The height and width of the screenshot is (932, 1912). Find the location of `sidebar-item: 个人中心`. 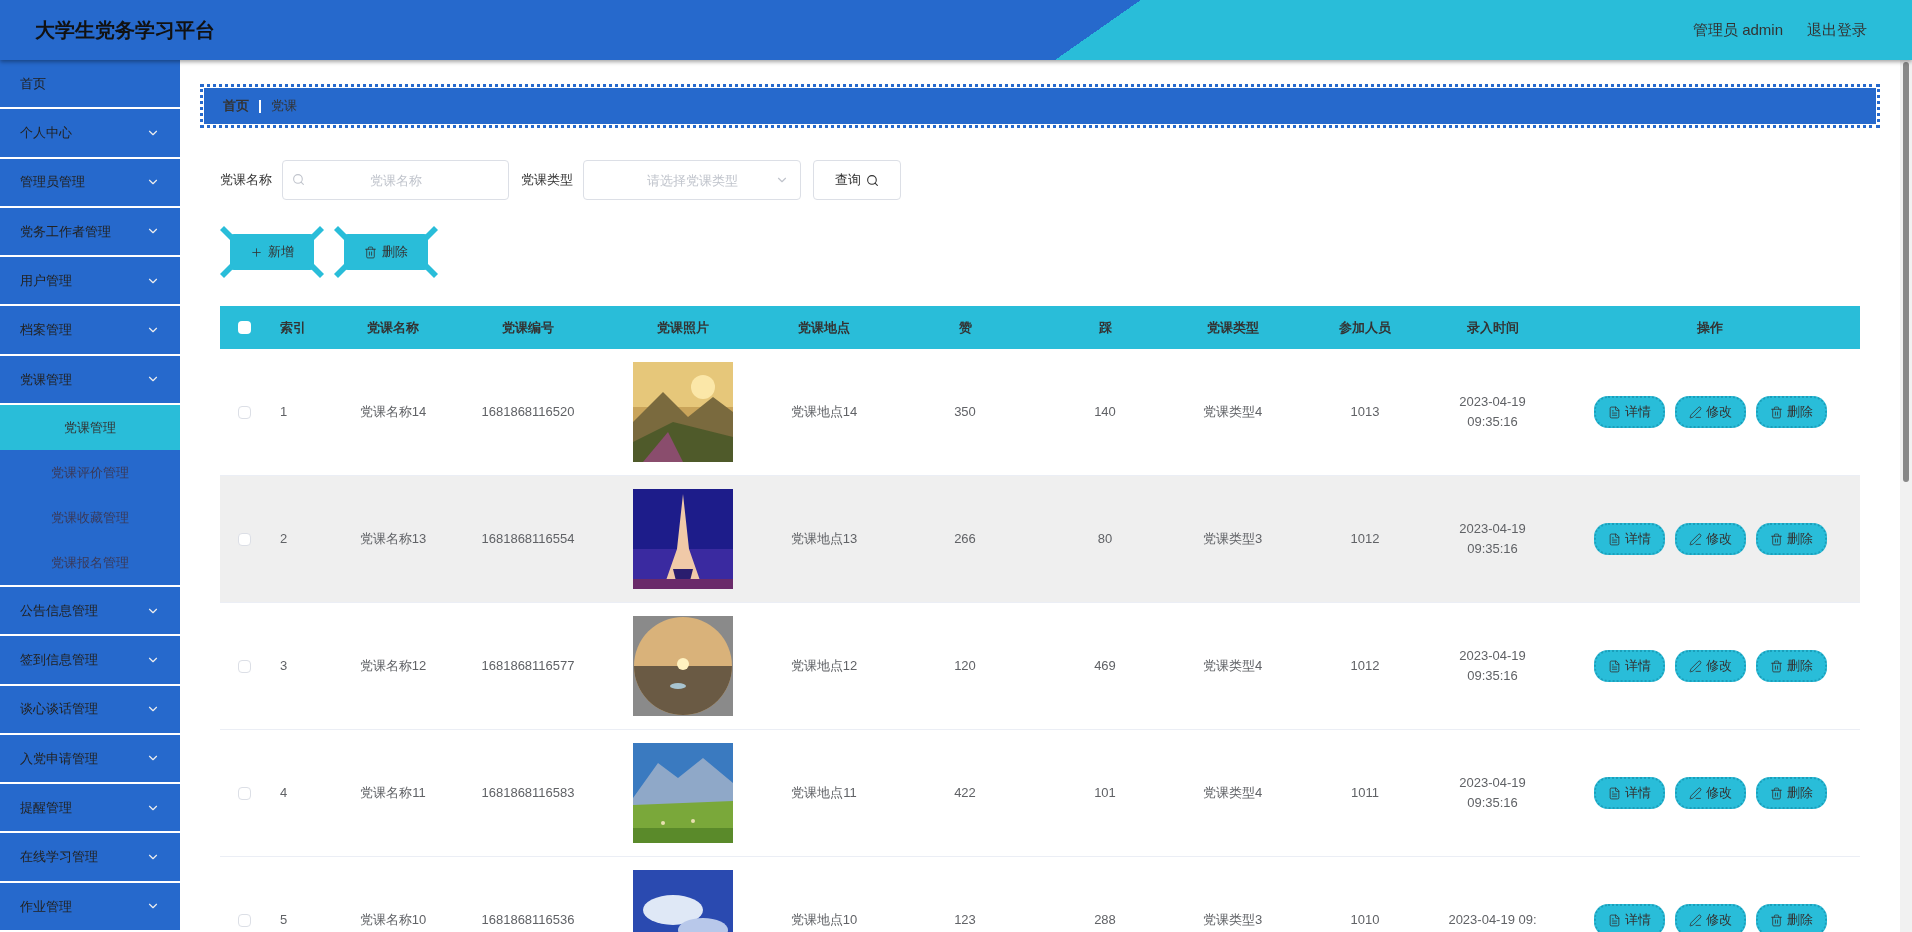

sidebar-item: 个人中心 is located at coordinates (90, 134).